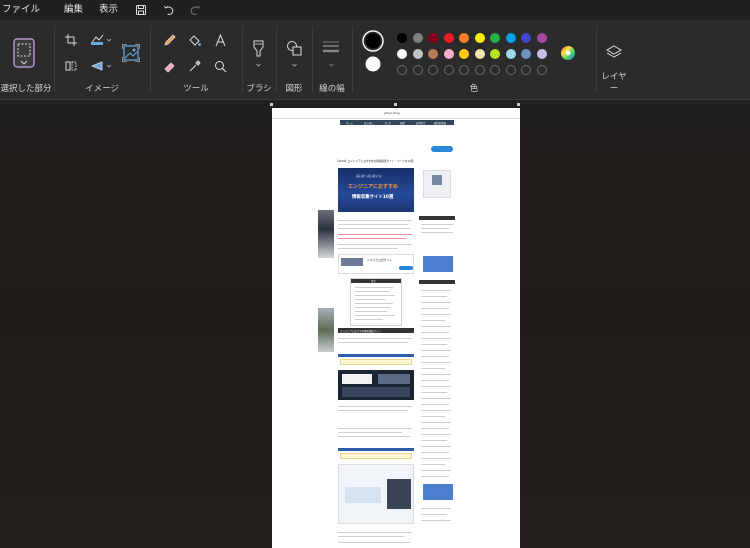  Describe the element at coordinates (360, 331) in the screenshot. I see `section-heading-text: エンジニアにおすすめ情報収集サイト` at that location.